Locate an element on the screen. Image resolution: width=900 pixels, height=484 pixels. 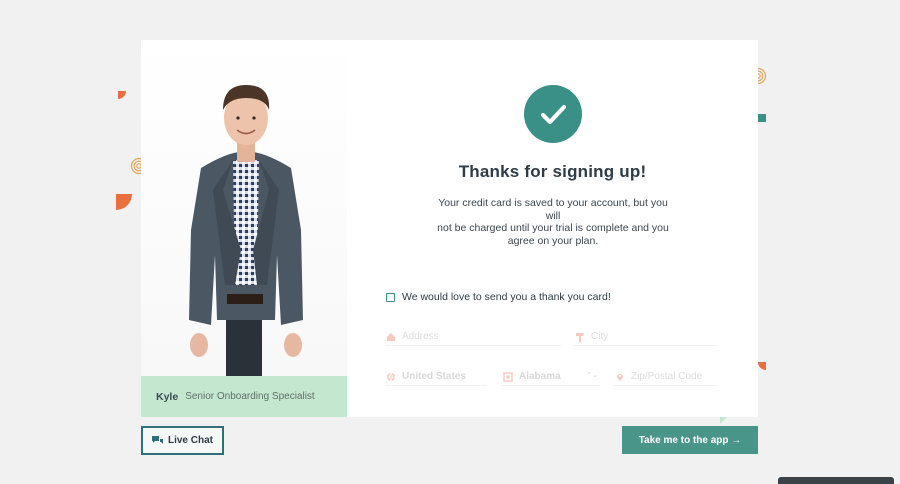
country-select: United States is located at coordinates (436, 377).